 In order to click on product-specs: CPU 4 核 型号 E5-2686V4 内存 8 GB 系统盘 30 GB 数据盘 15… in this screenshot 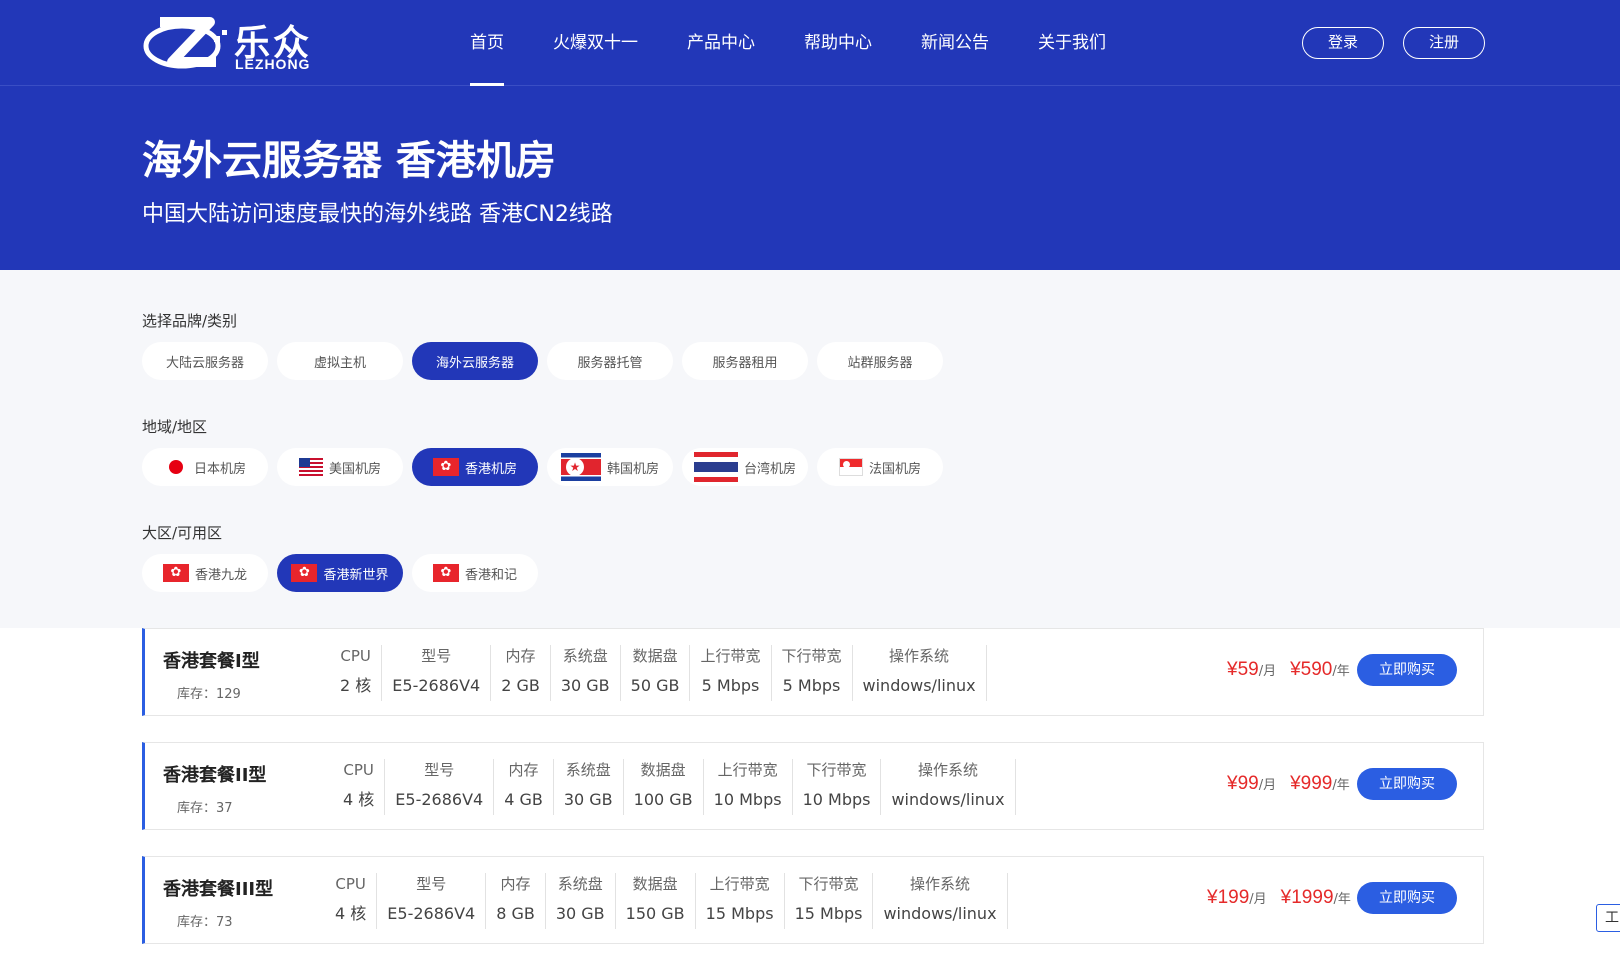, I will do `click(666, 901)`.